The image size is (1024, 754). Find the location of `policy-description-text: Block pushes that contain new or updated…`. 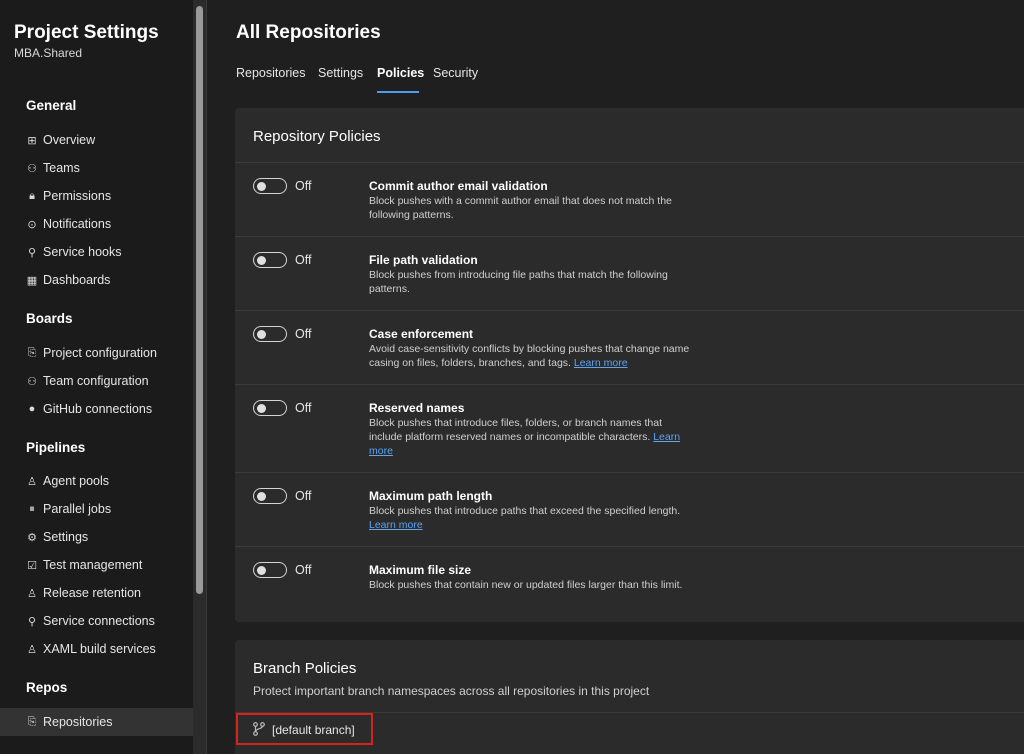

policy-description-text: Block pushes that contain new or updated… is located at coordinates (526, 585).